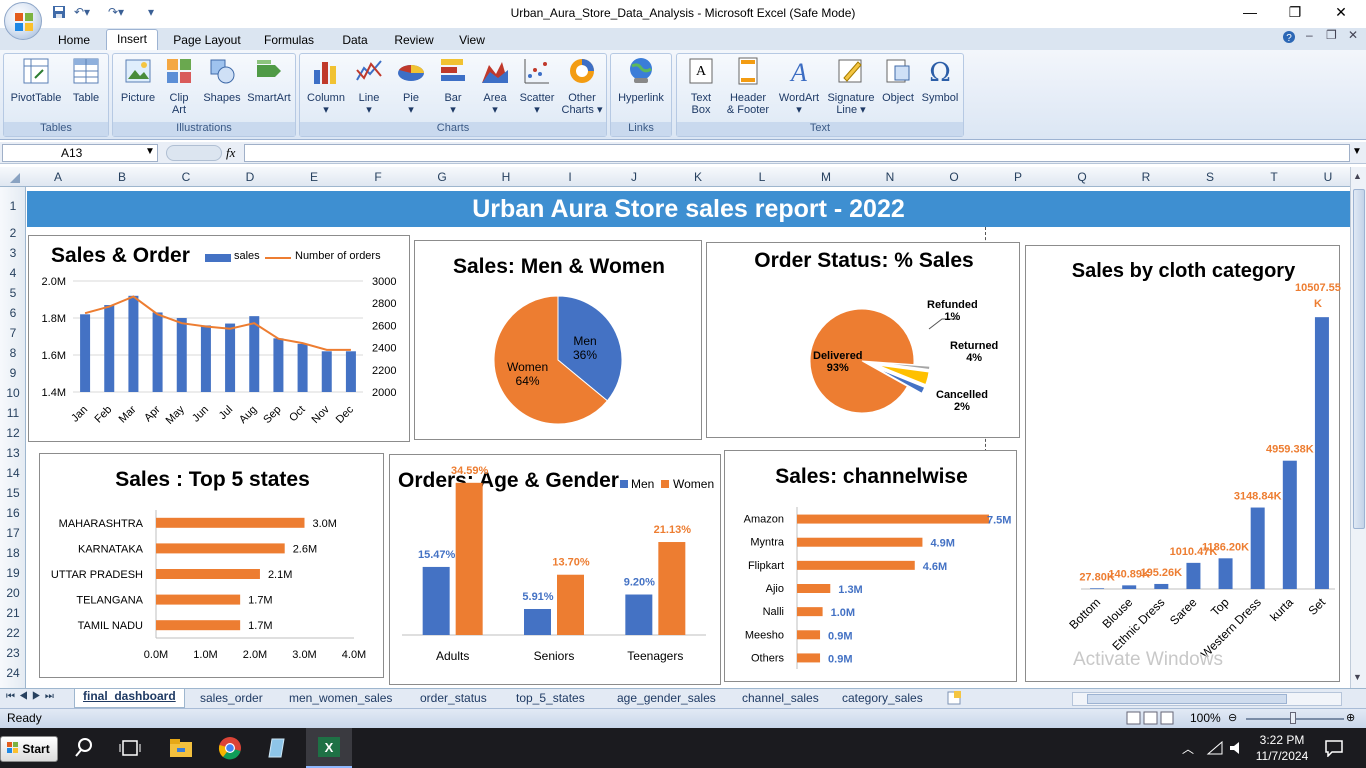 The width and height of the screenshot is (1366, 768). What do you see at coordinates (472, 40) in the screenshot?
I see `tab-view: View` at bounding box center [472, 40].